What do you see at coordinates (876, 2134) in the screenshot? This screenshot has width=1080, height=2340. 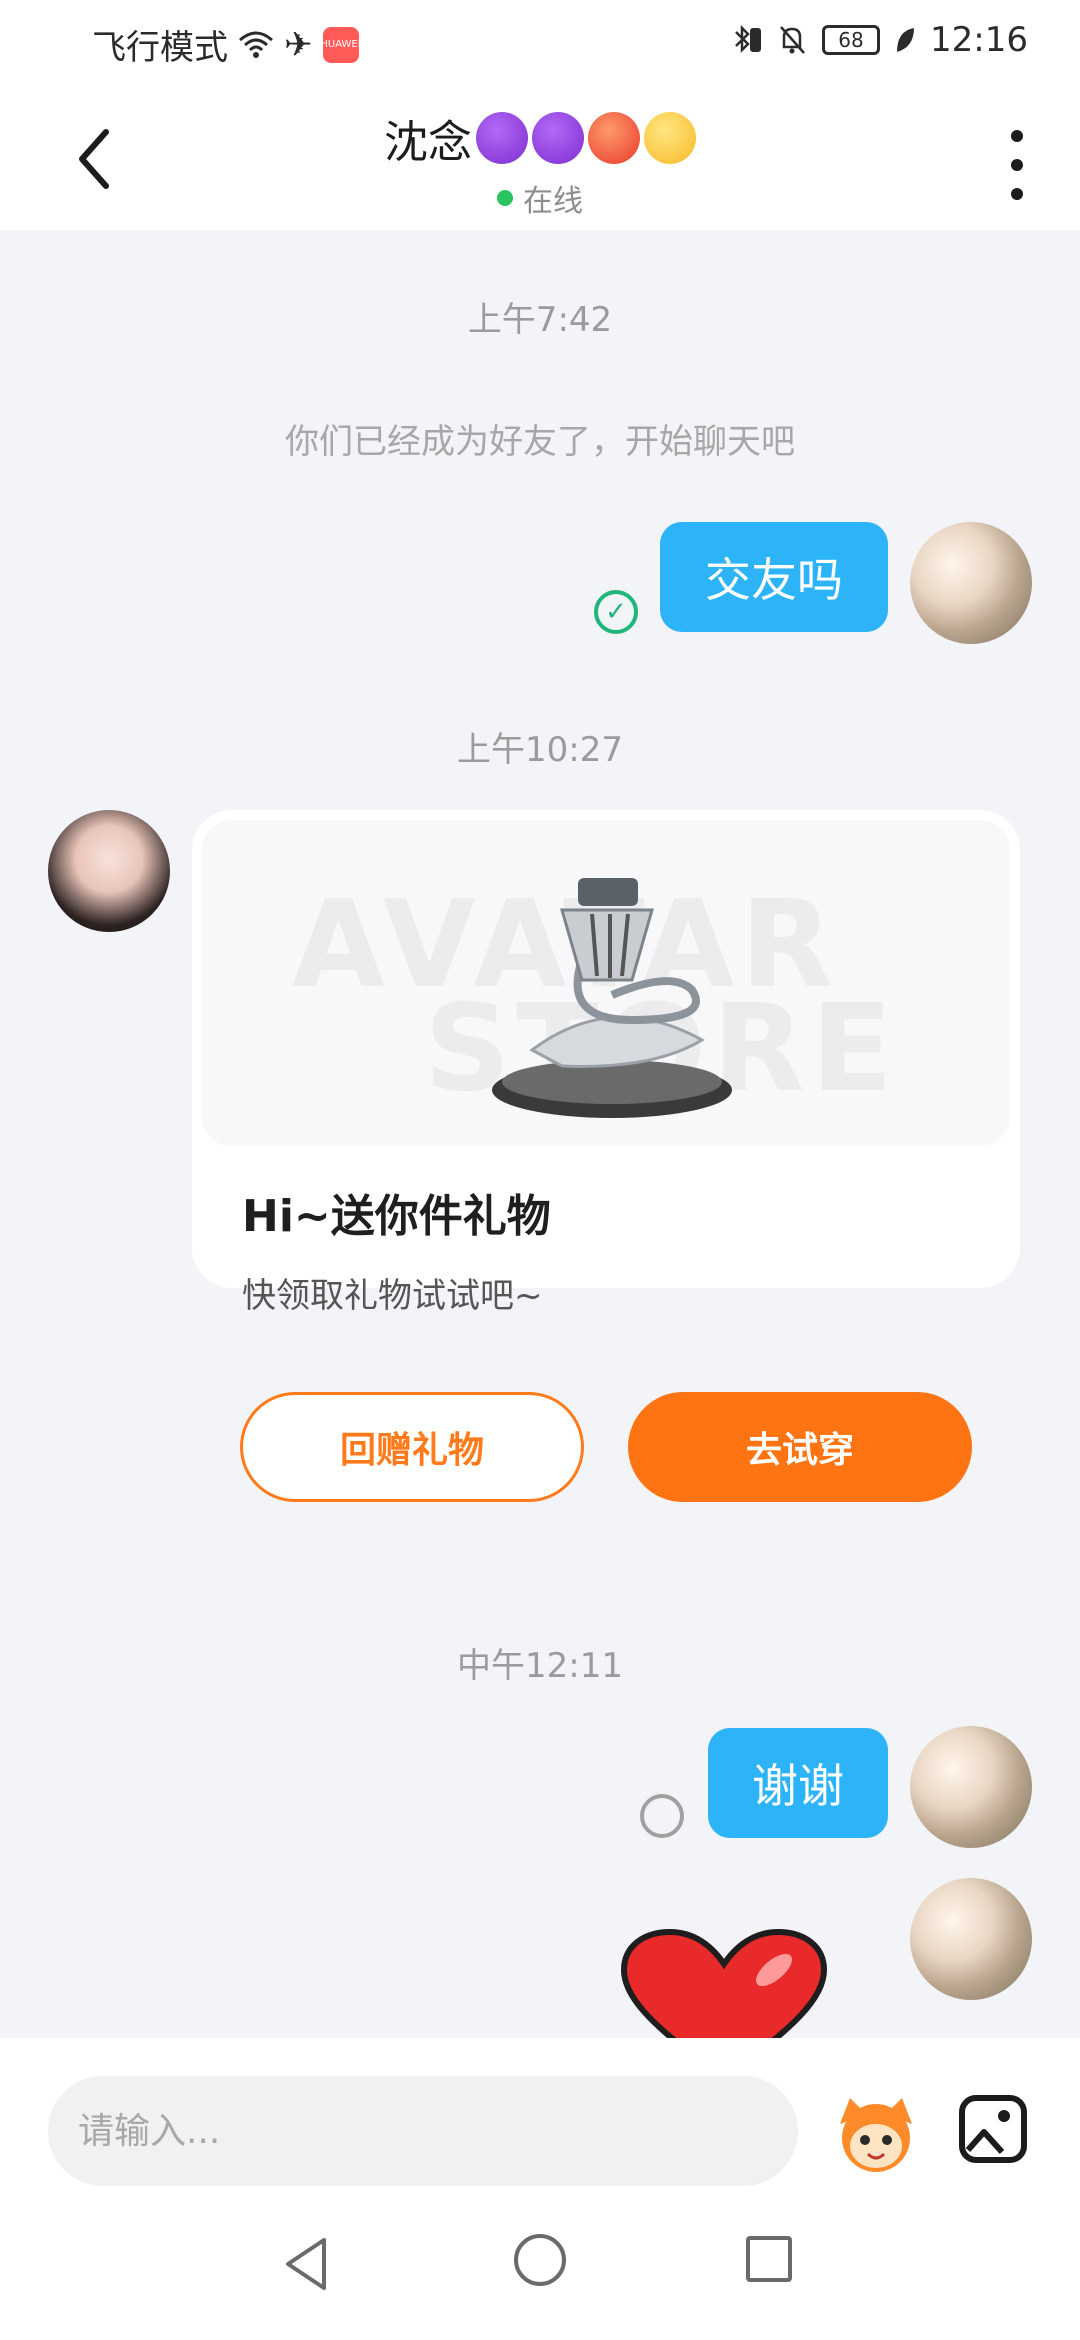 I see `mascot-sticker-icon` at bounding box center [876, 2134].